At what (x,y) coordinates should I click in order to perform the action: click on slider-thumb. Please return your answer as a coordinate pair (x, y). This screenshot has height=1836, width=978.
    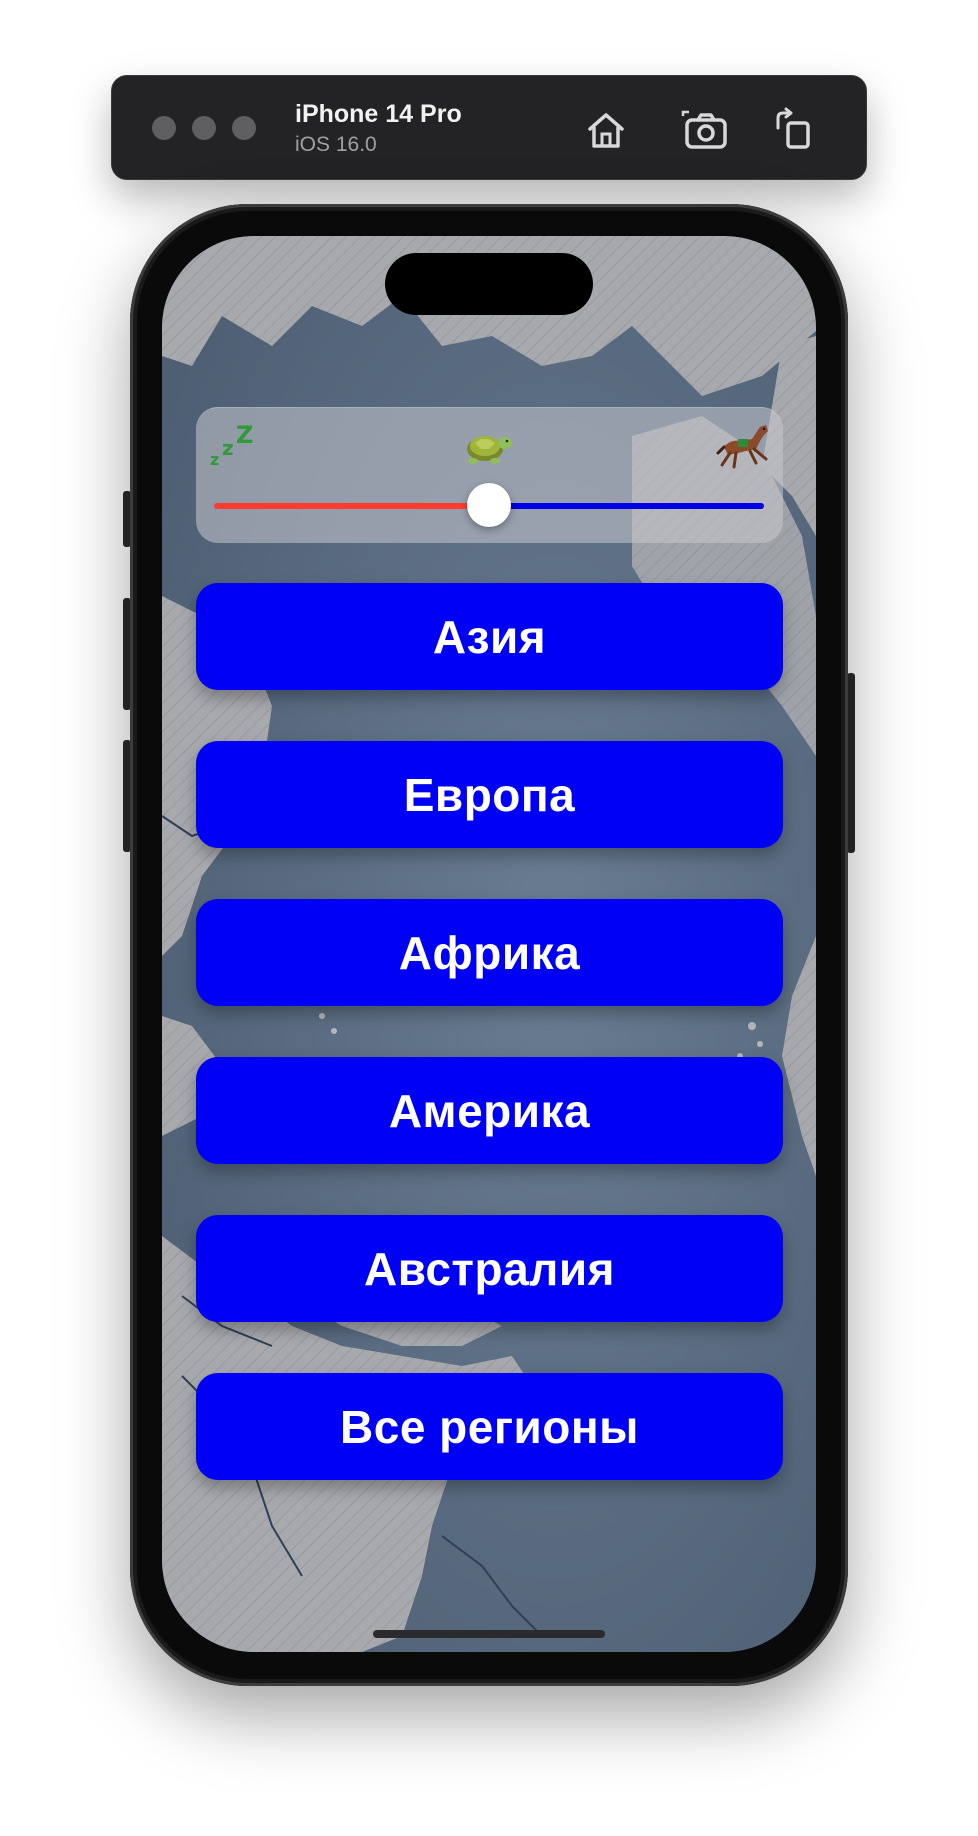
    Looking at the image, I should click on (489, 505).